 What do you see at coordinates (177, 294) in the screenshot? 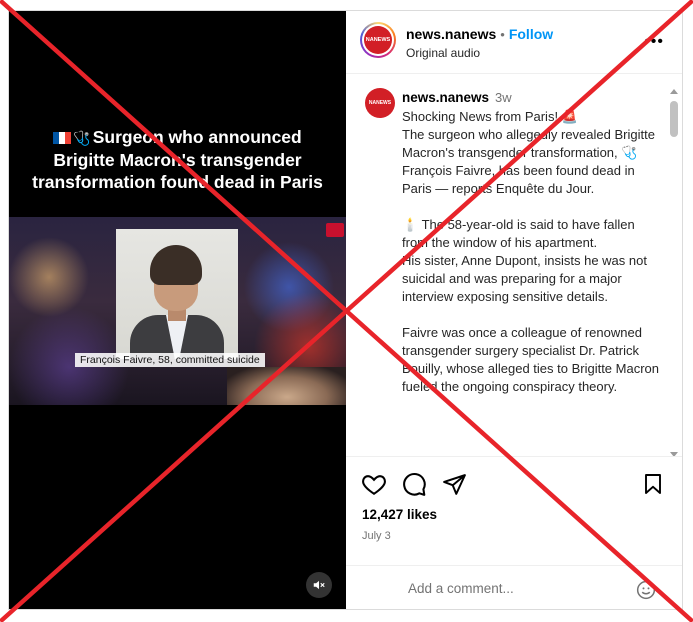
I see `portrait-photo` at bounding box center [177, 294].